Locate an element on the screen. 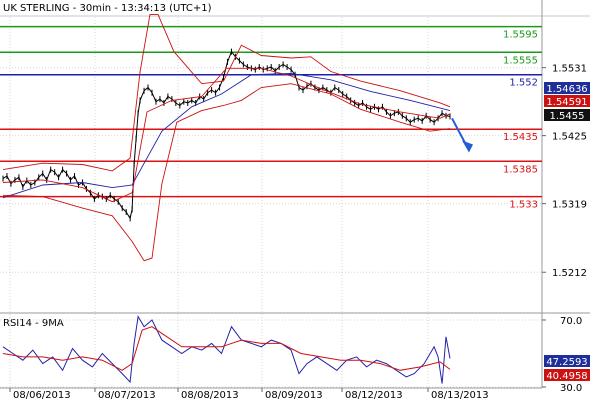  rsi-badges: 47.2593 40.4958 is located at coordinates (567, 368).